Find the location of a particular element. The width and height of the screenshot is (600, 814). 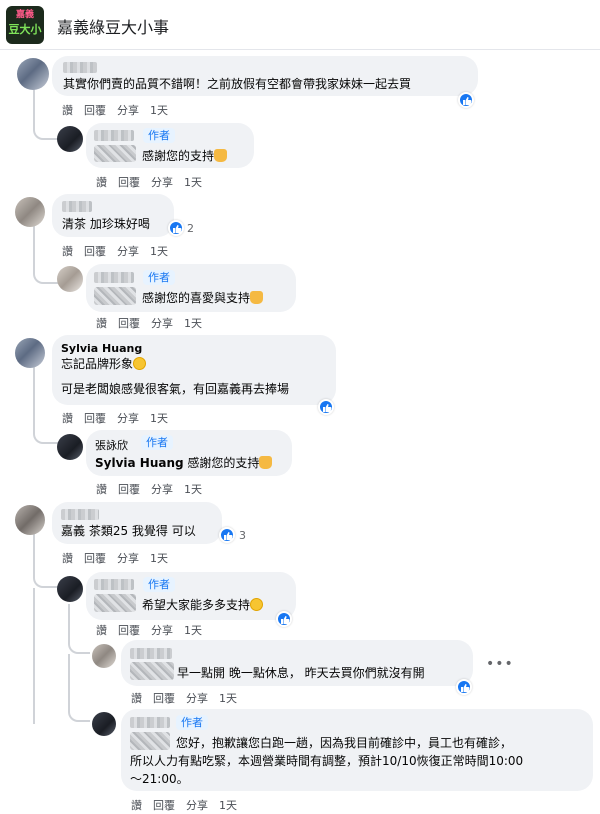

commenter-name: Sylvia Huang is located at coordinates (101, 348).